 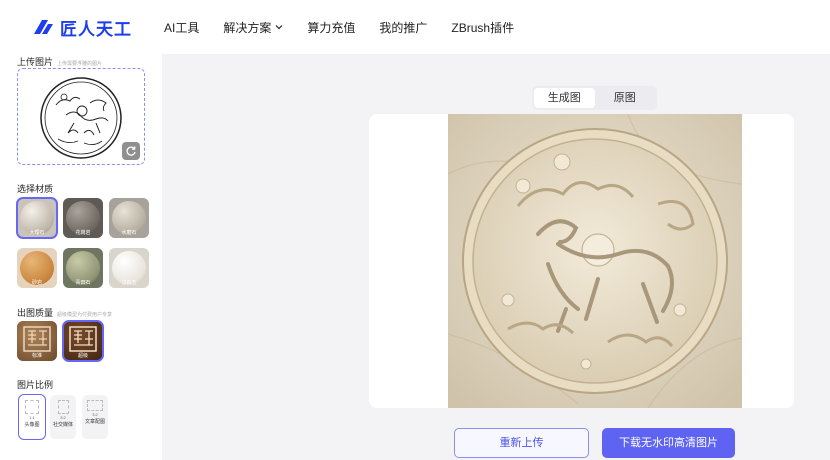 I want to click on chevron-down-icon, so click(x=279, y=27).